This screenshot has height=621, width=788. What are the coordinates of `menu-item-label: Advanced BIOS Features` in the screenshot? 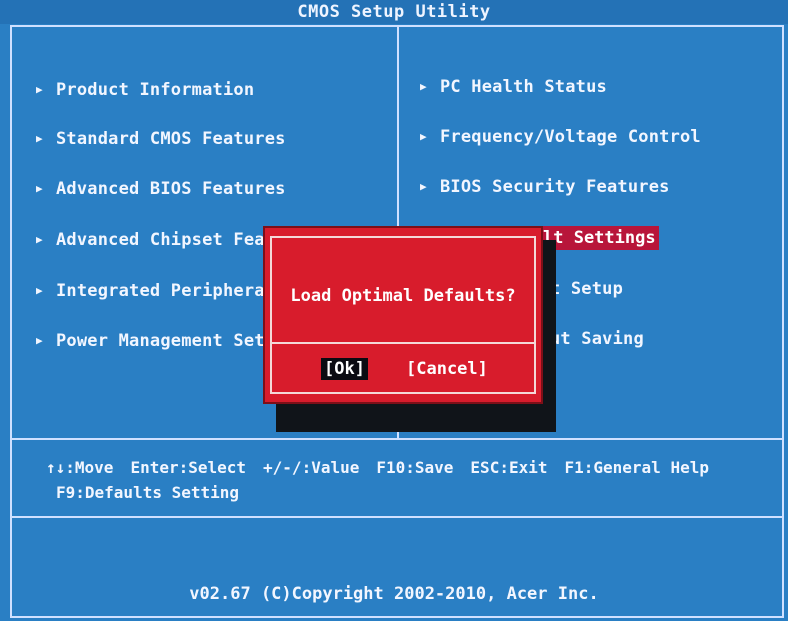 It's located at (171, 189).